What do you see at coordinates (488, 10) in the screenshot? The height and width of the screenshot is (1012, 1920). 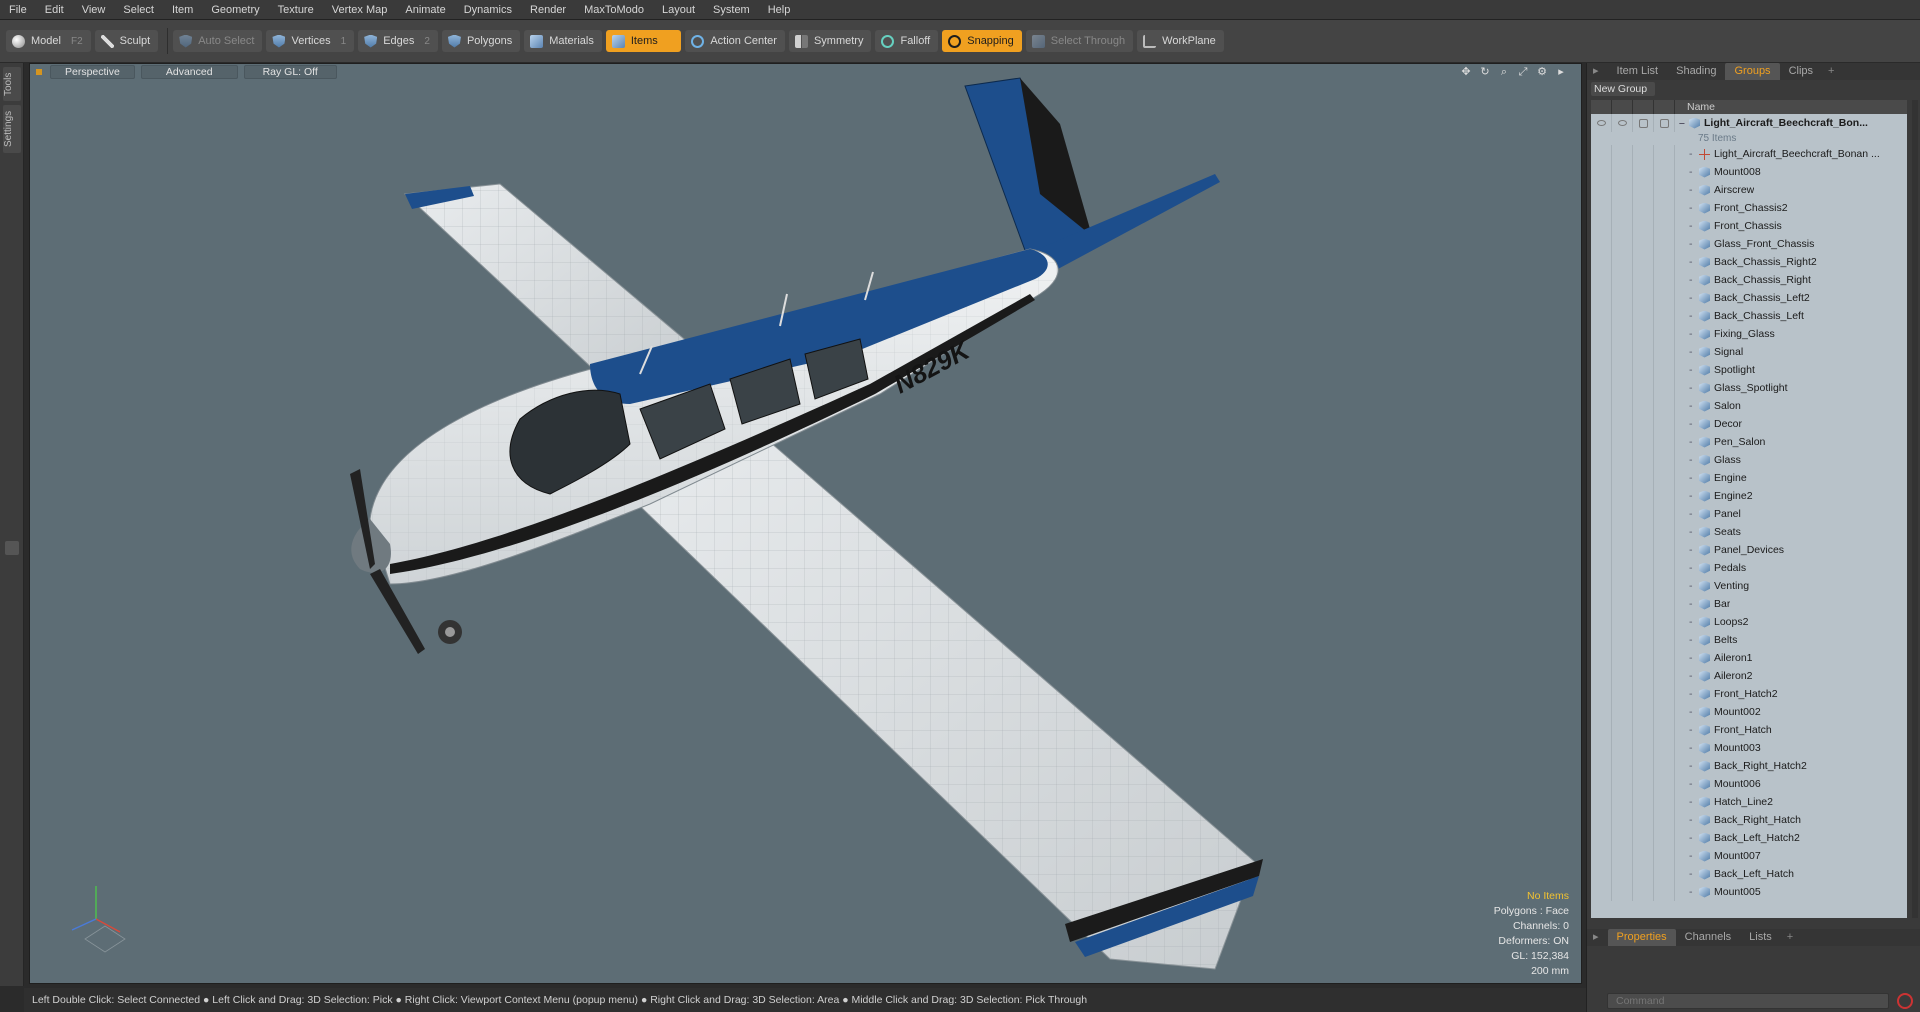 I see `menu-dynamics: Dynamics` at bounding box center [488, 10].